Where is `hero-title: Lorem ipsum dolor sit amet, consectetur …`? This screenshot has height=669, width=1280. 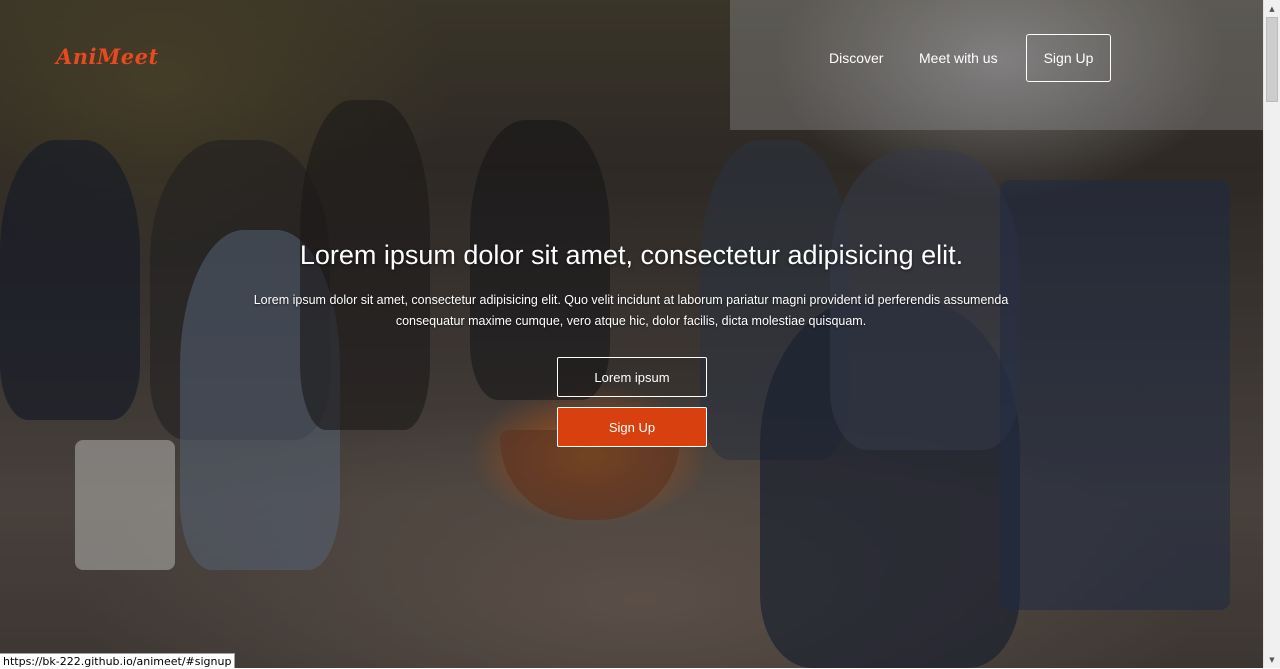
hero-title: Lorem ipsum dolor sit amet, consectetur … is located at coordinates (631, 255).